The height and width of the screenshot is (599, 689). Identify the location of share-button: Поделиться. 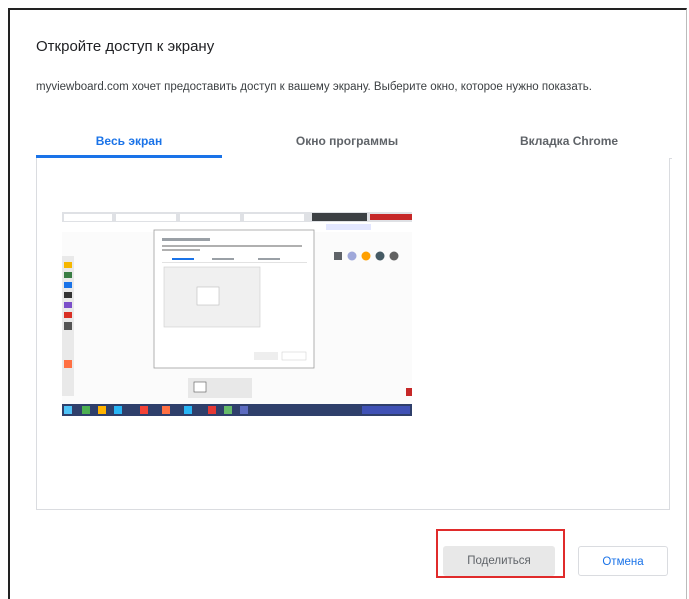
(499, 561).